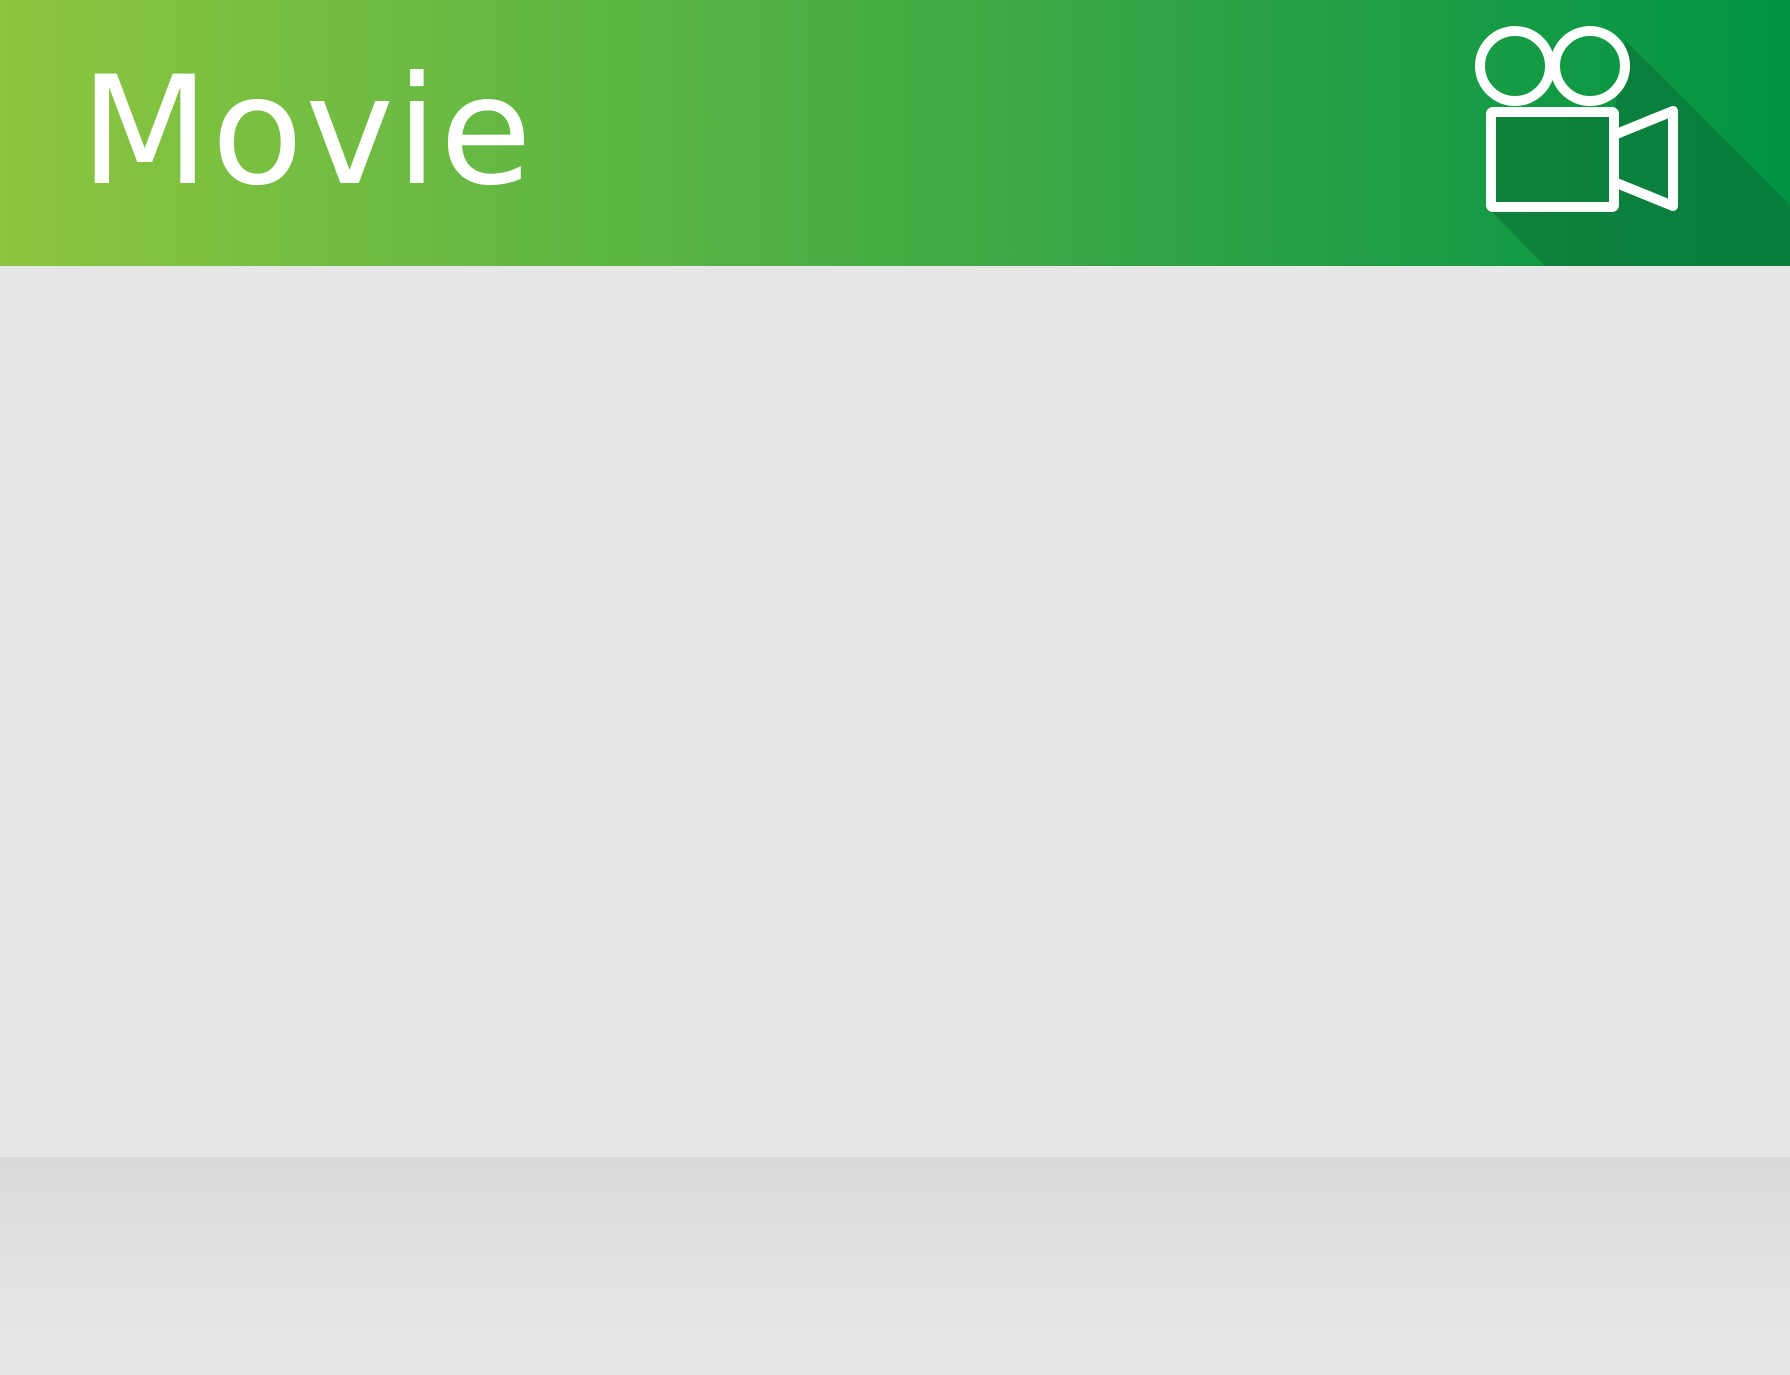 This screenshot has width=1790, height=1375. I want to click on camera-reel-left, so click(1515, 66).